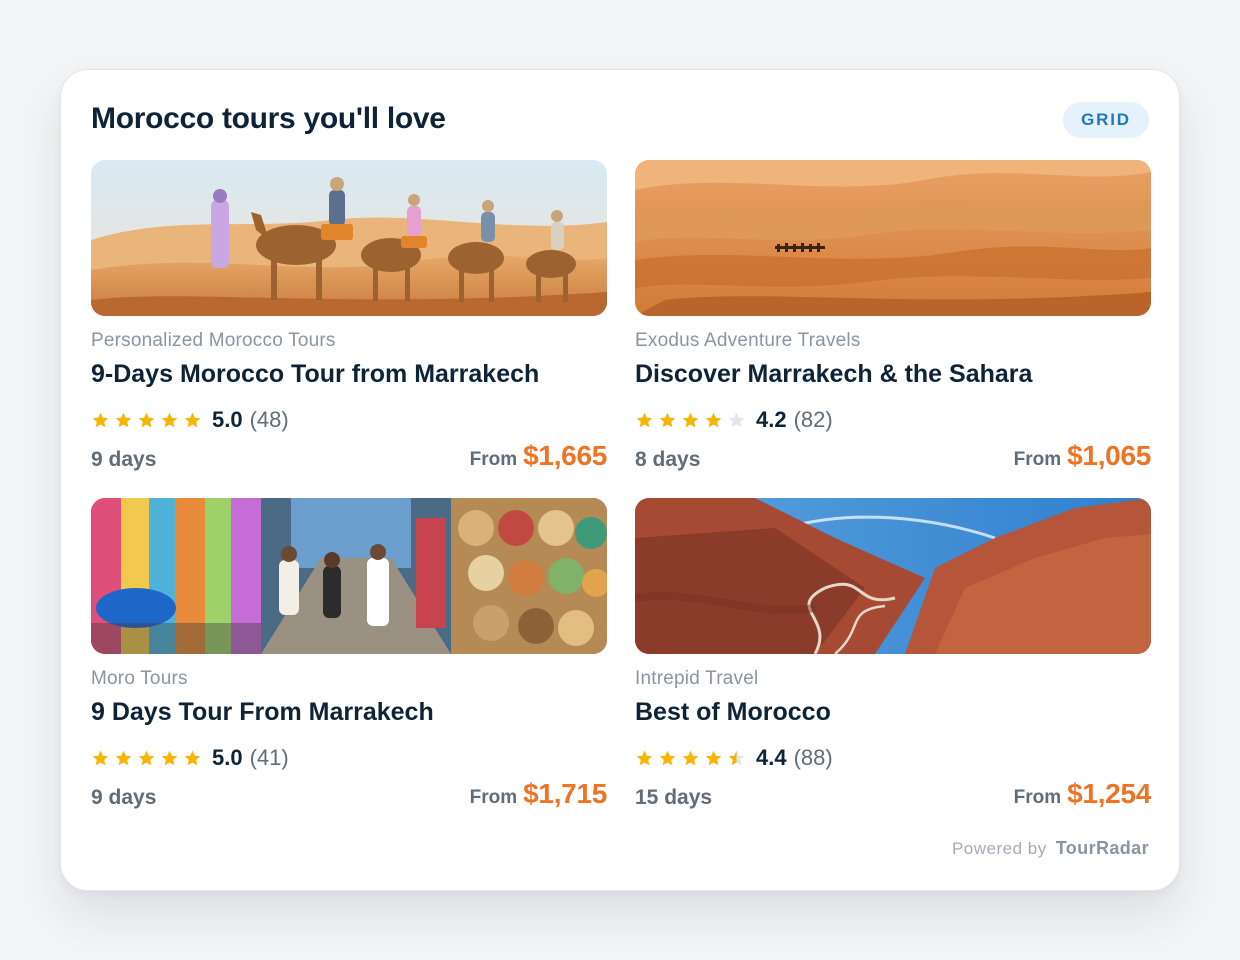 The height and width of the screenshot is (960, 1240). I want to click on tour-title: Discover Marrakech & the Sahara, so click(833, 374).